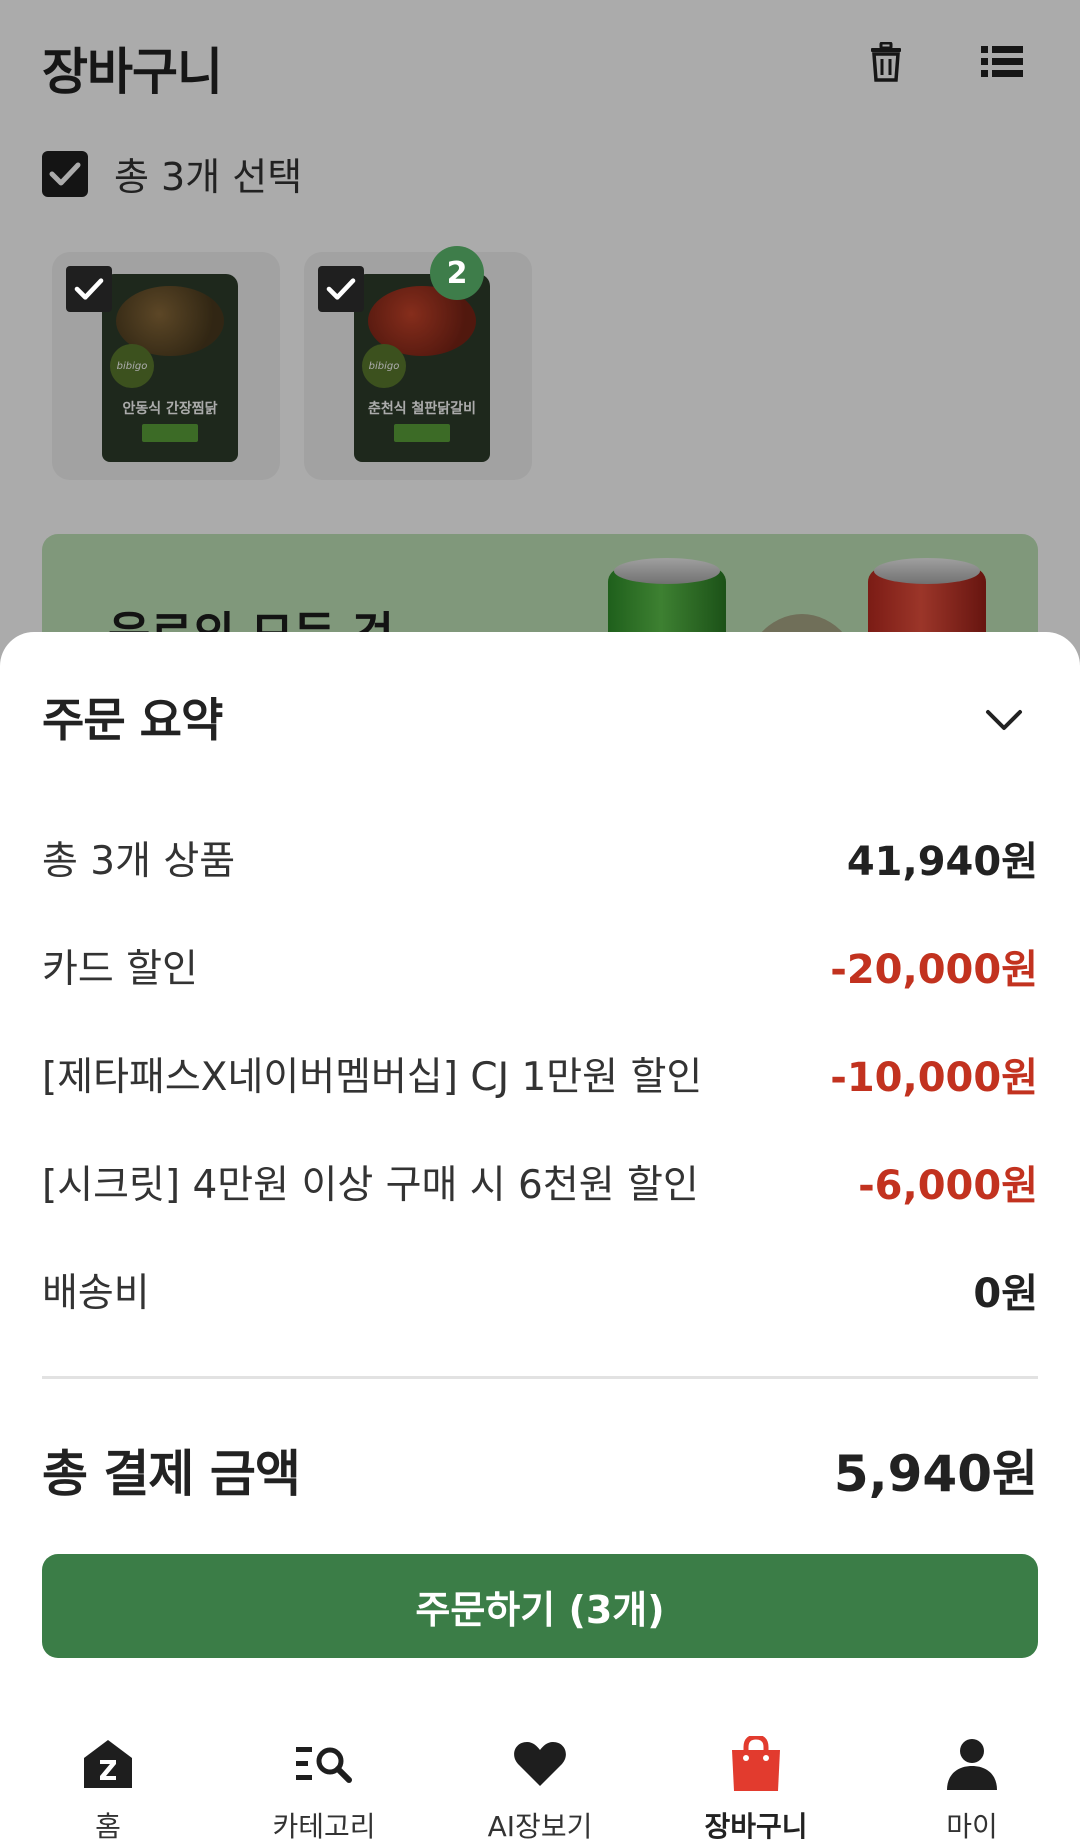  I want to click on row-label: 카드 할인, so click(120, 969).